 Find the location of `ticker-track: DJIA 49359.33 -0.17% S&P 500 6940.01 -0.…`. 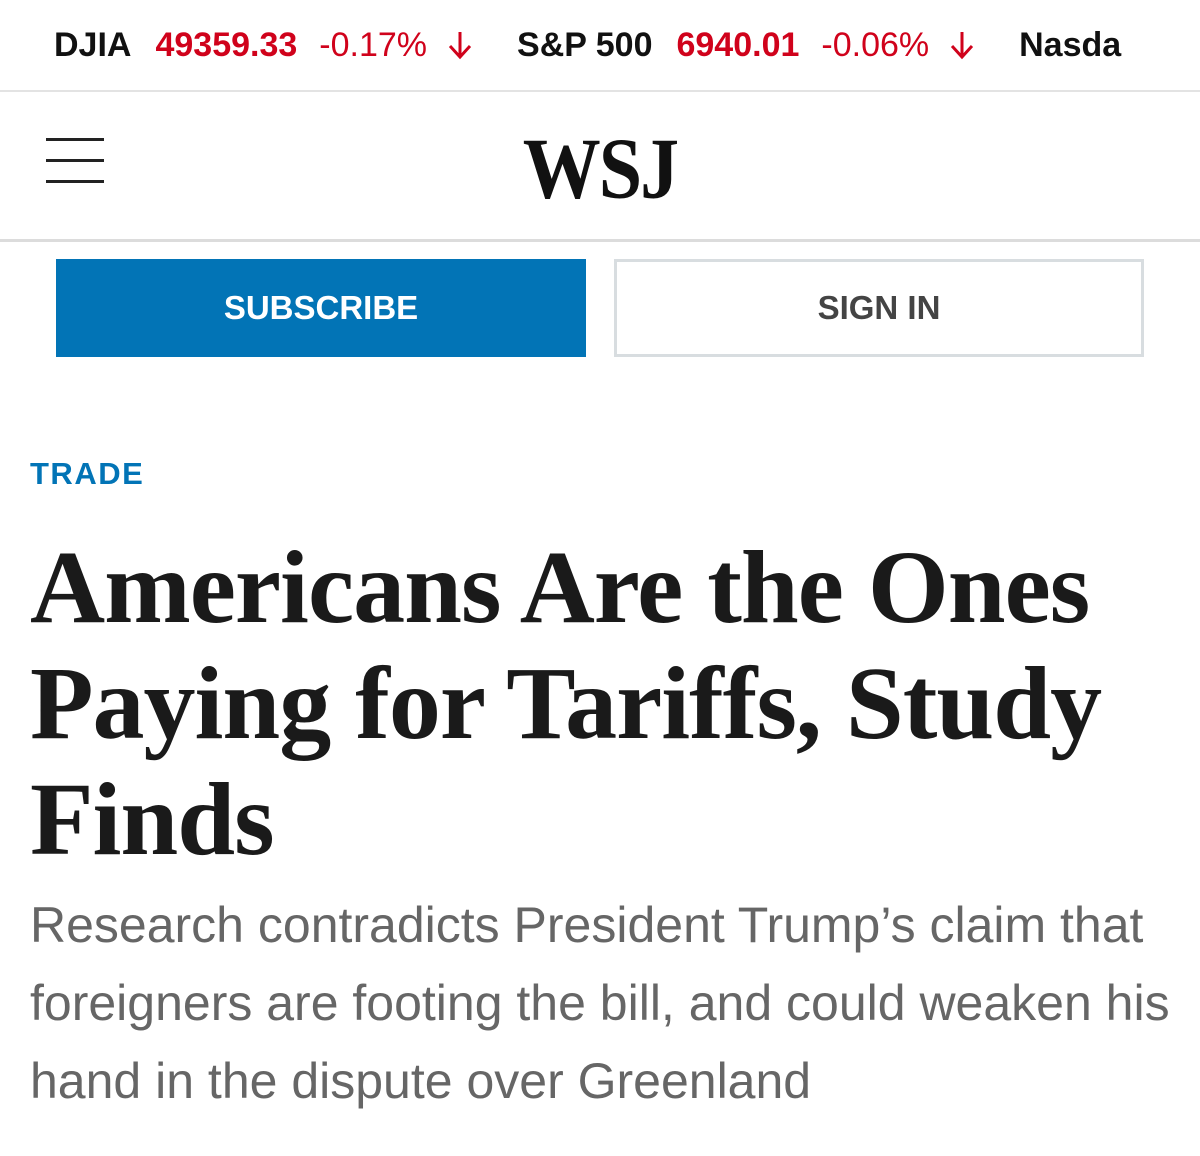

ticker-track: DJIA 49359.33 -0.17% S&P 500 6940.01 -0.… is located at coordinates (621, 45).